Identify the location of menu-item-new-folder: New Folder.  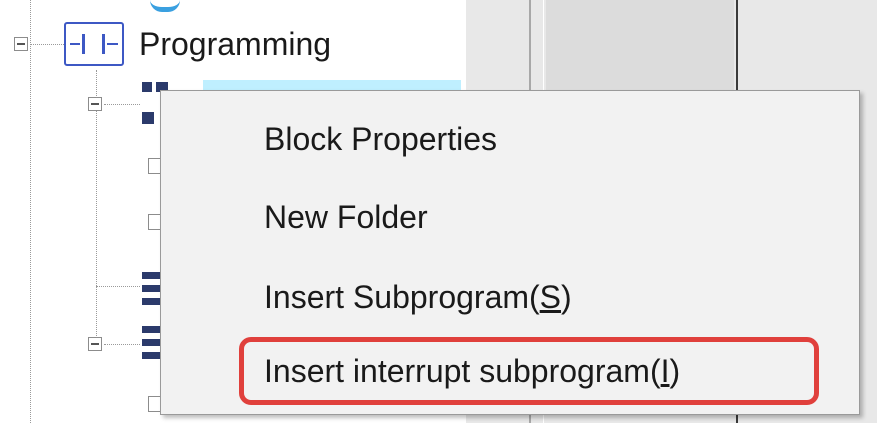
(346, 217).